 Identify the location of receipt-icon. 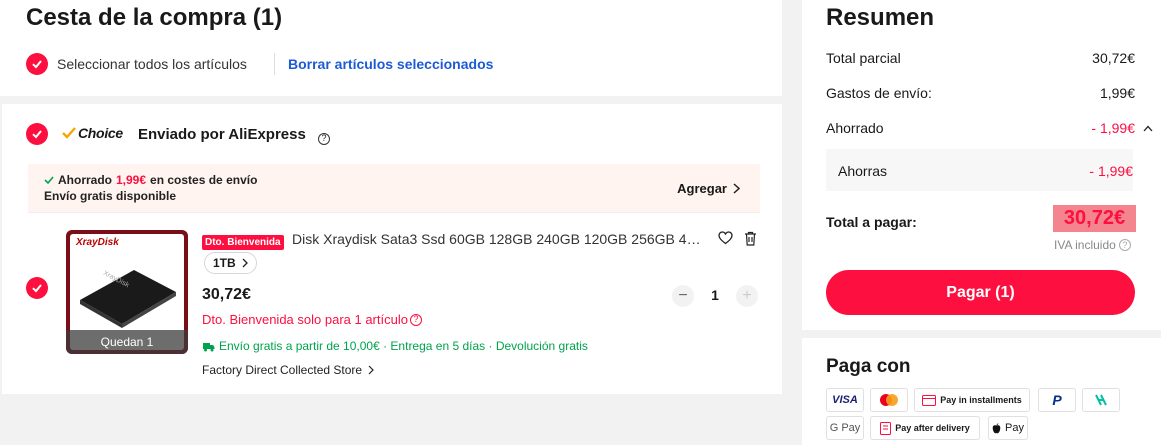
(886, 428).